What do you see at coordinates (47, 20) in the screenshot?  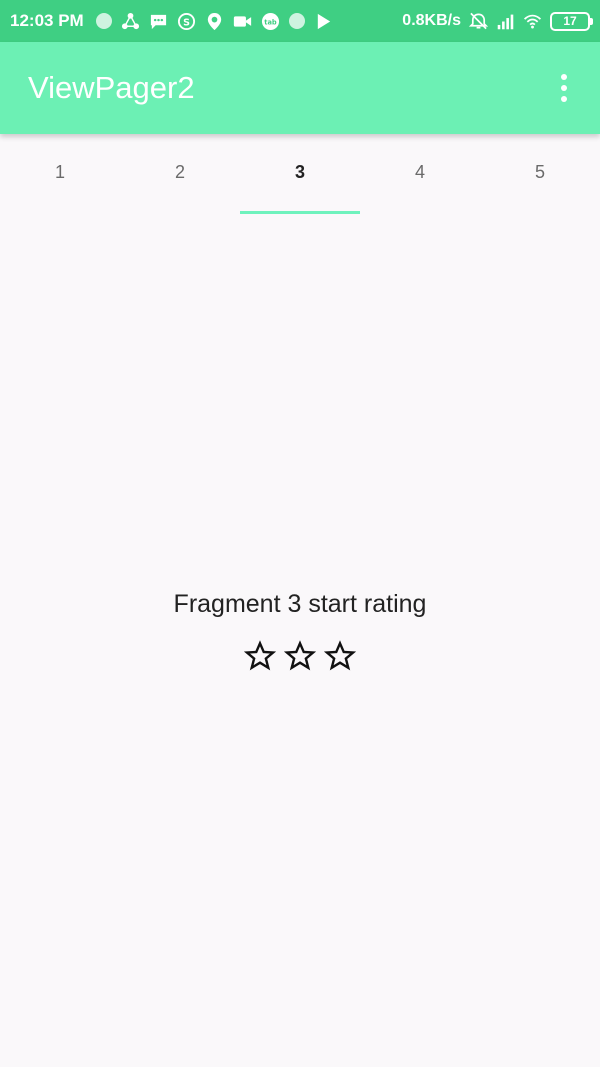 I see `status-time: 12:03 PM` at bounding box center [47, 20].